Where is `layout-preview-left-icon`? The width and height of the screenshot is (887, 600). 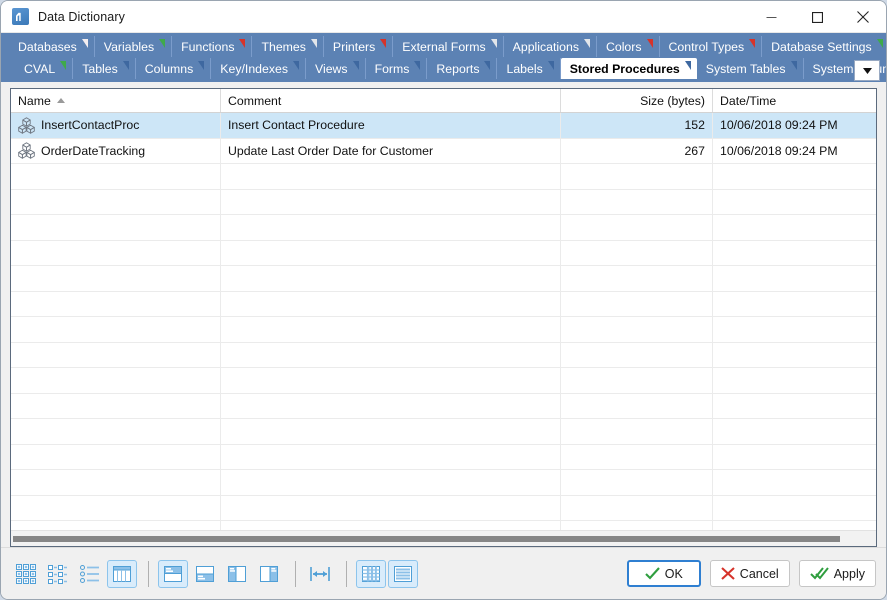
layout-preview-left-icon is located at coordinates (269, 573).